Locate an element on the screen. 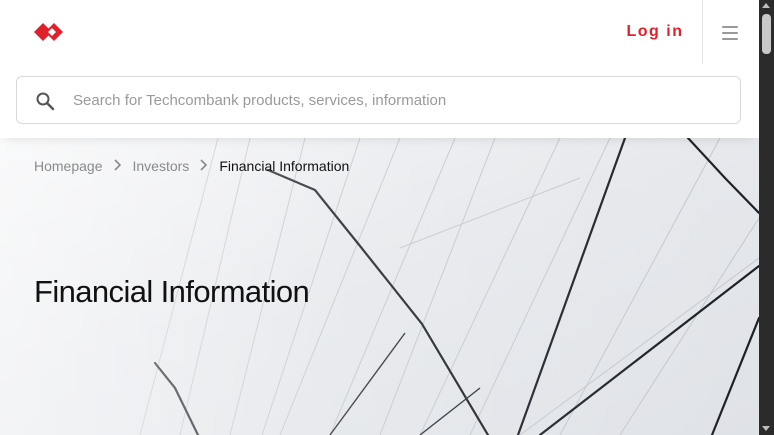 Image resolution: width=774 pixels, height=435 pixels. scroll-down-arrow-icon is located at coordinates (766, 428).